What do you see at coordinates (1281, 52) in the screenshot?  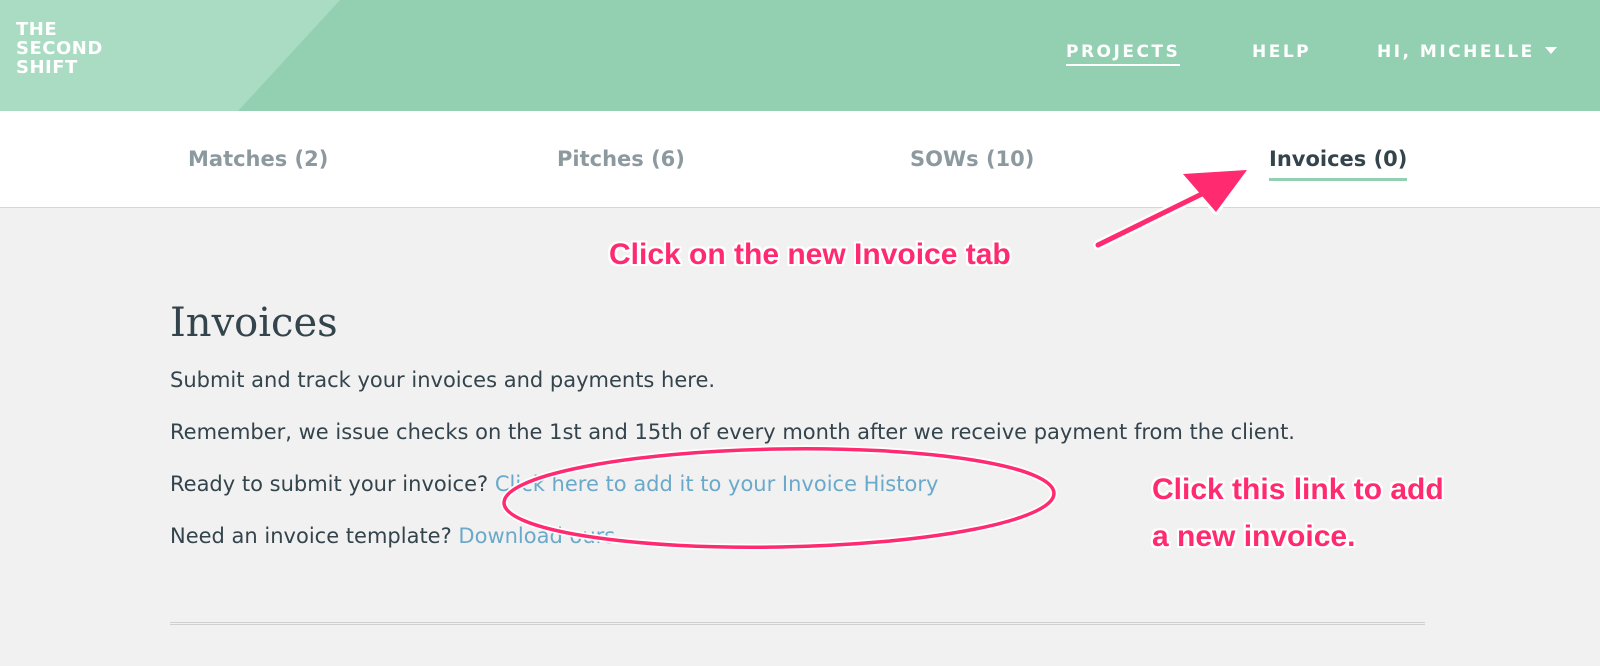 I see `nav-help: HELP` at bounding box center [1281, 52].